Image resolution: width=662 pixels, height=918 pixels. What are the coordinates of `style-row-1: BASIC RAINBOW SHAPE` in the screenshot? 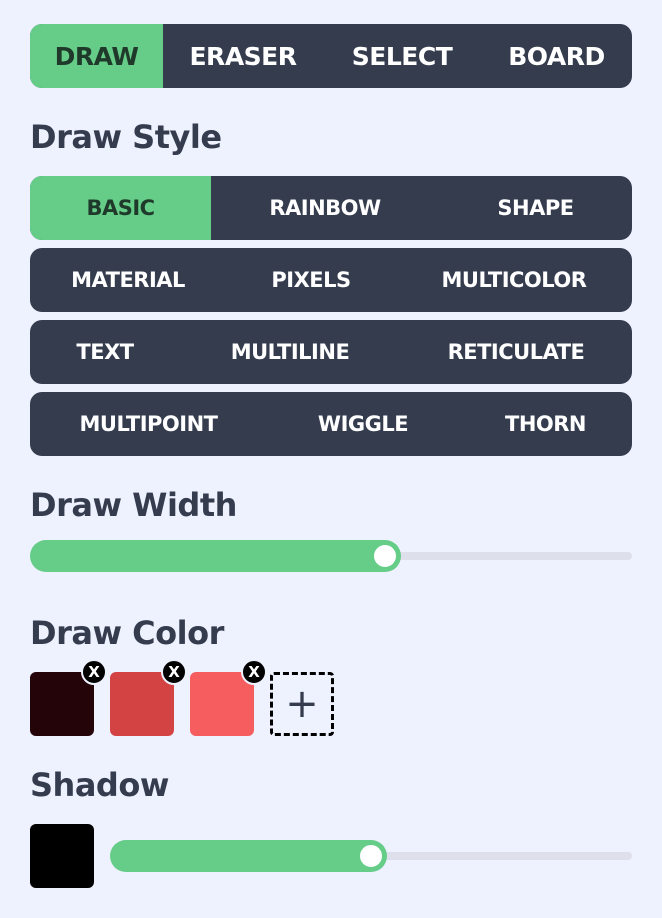 It's located at (331, 208).